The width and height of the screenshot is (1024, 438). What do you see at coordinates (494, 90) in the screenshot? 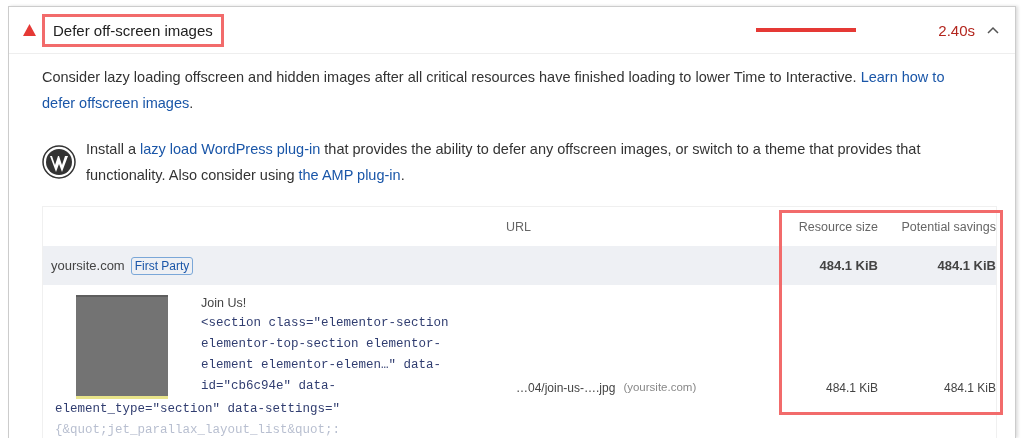
I see `audit-description: Consider lazy loading offscreen and hidden images after all critical resources have finished loading to lower Time to Interactive. Learn how to defer offscreen images.` at bounding box center [494, 90].